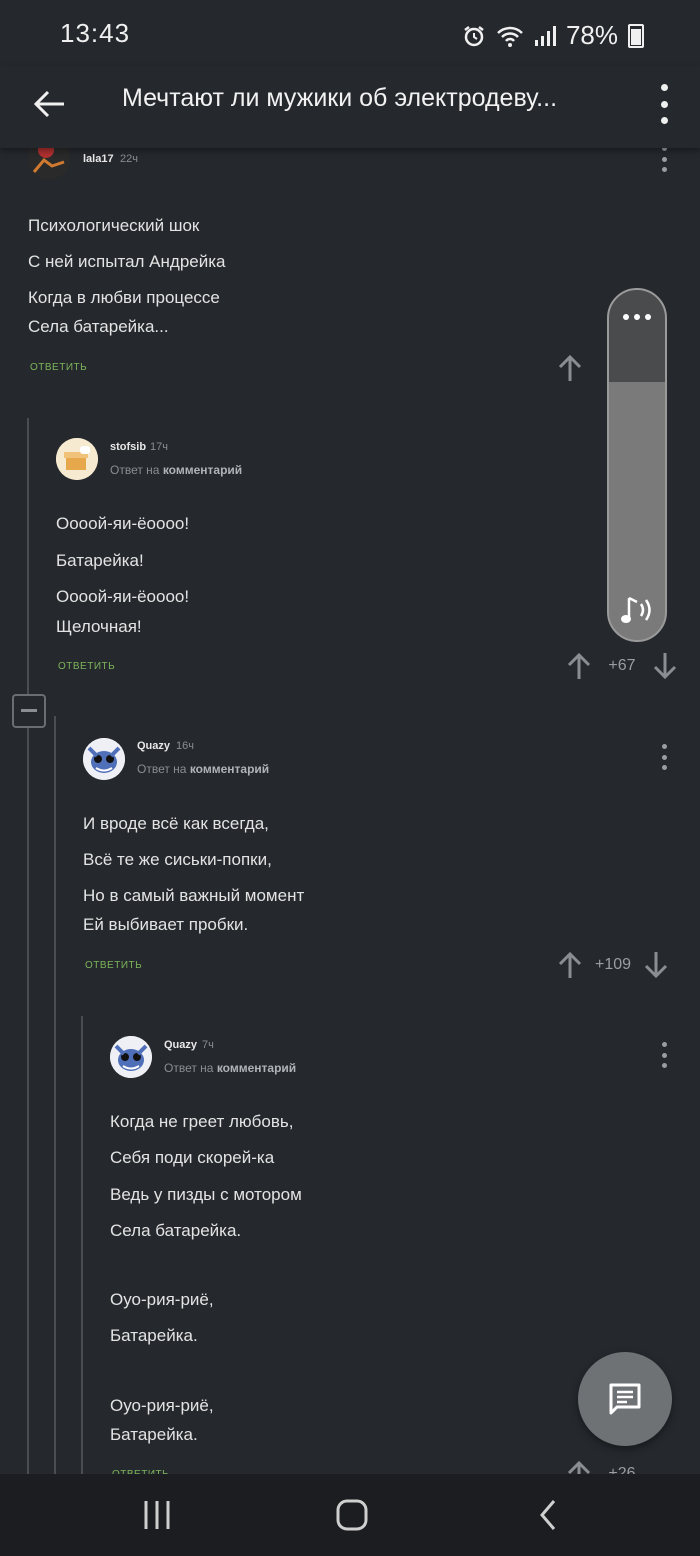  What do you see at coordinates (549, 1515) in the screenshot?
I see `back-nav-icon` at bounding box center [549, 1515].